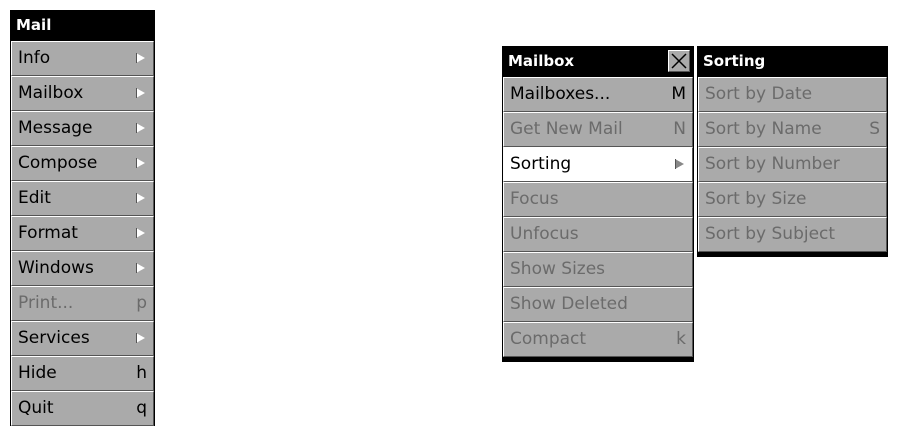  I want to click on menu-item-unfocus: Unfocus, so click(598, 234).